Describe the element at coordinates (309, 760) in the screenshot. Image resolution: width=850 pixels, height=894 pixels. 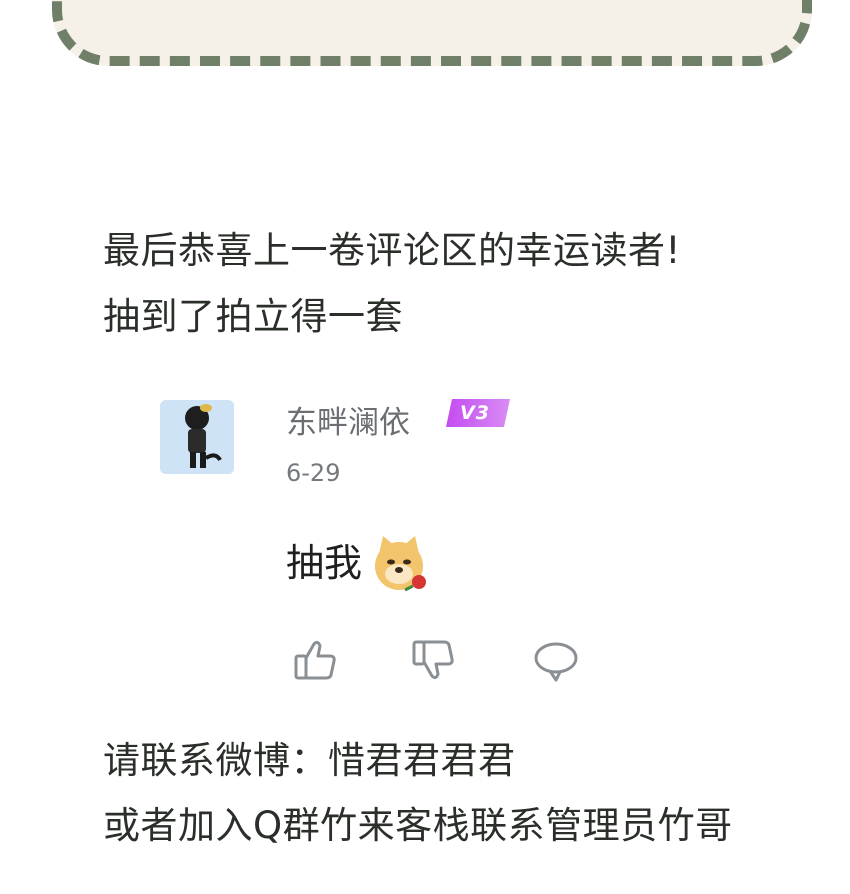
I see `announcement-line-3: 请联系微博：惜君君君君` at that location.